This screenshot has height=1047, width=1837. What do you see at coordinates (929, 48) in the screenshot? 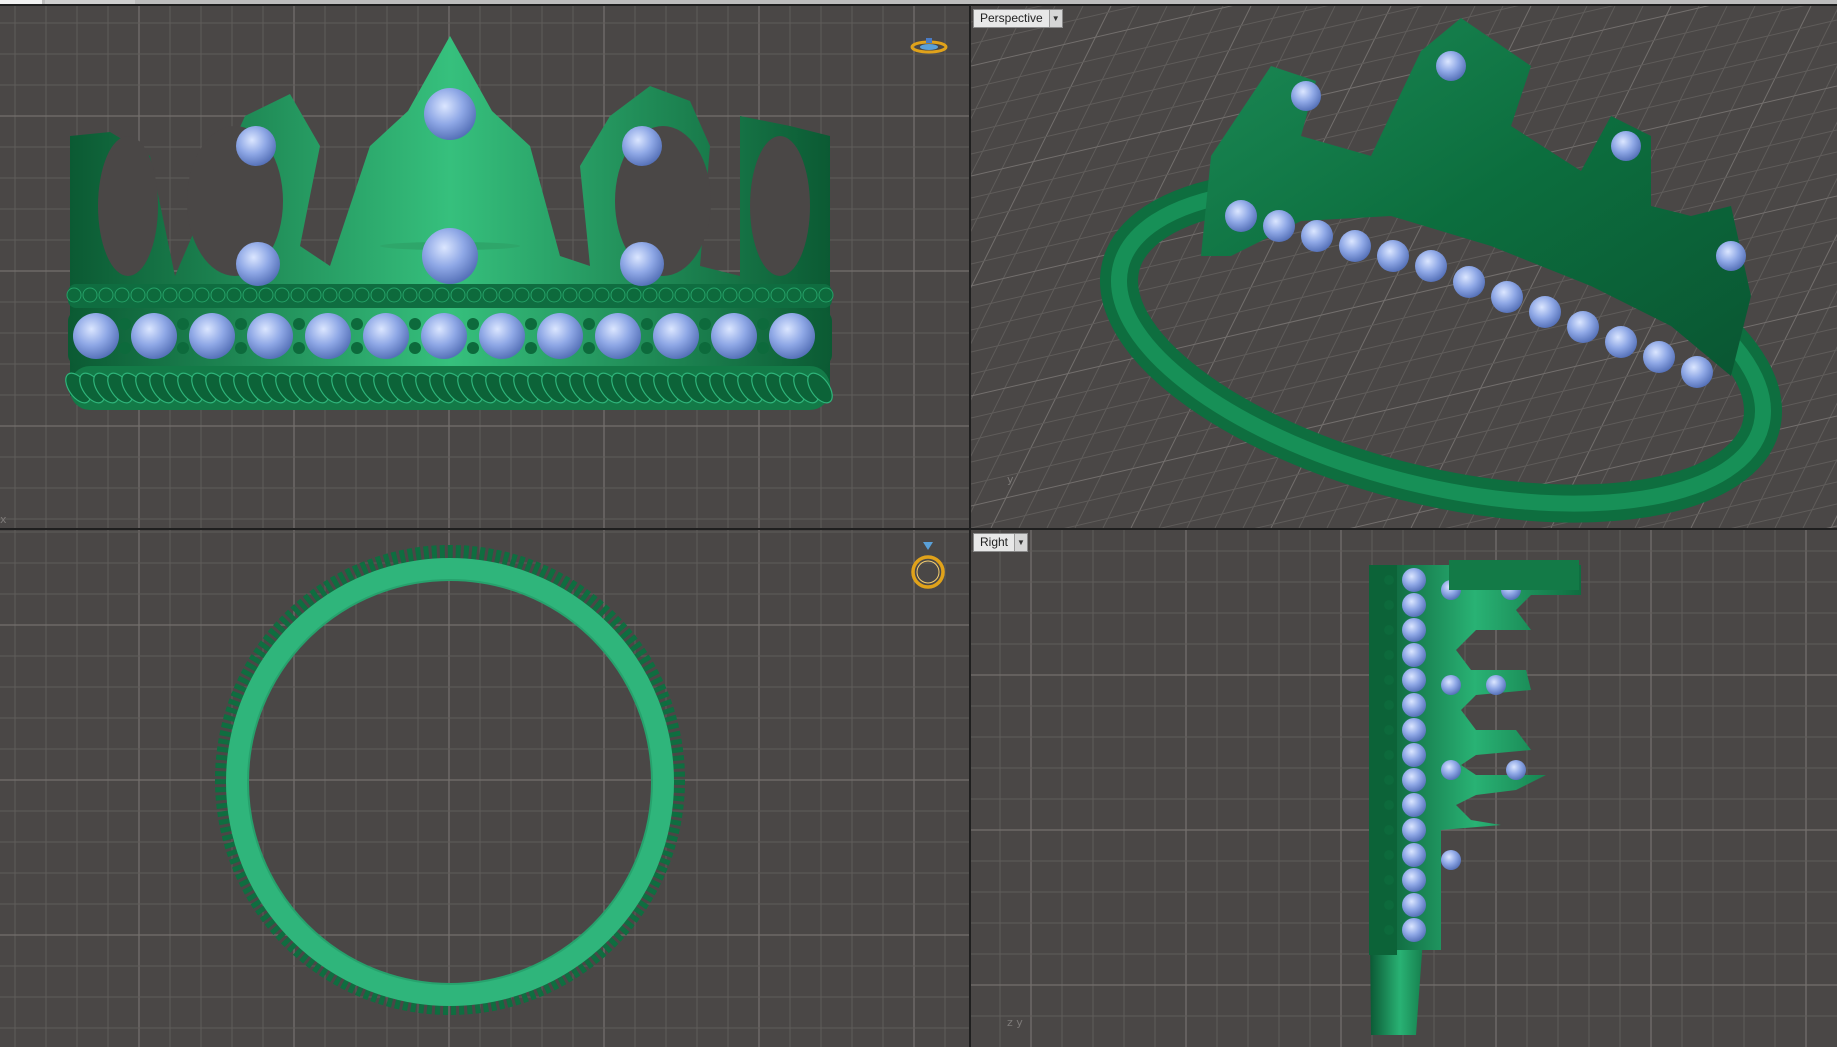
I see `ring-front-gumball-icon` at bounding box center [929, 48].